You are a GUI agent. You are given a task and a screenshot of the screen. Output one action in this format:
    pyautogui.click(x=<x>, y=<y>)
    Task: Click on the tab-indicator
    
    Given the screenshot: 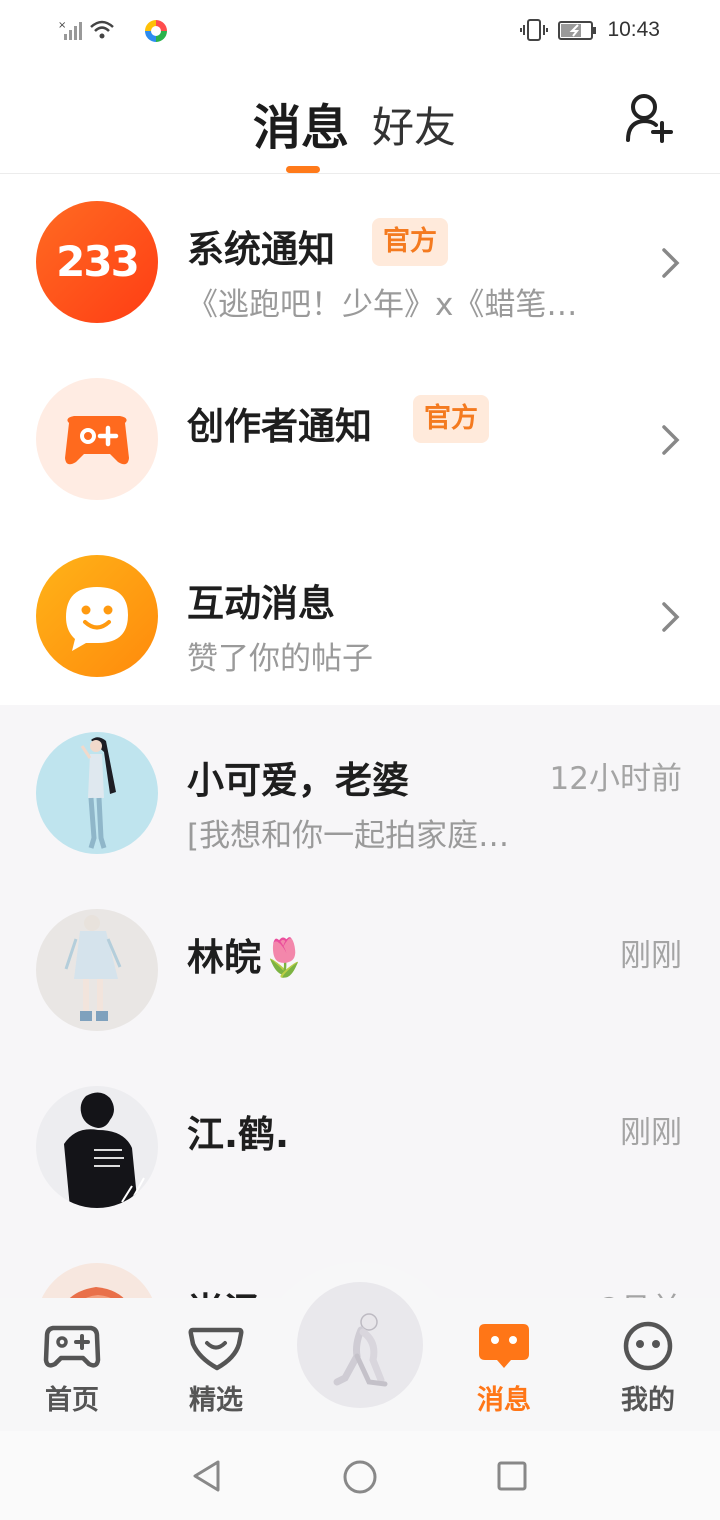 What is the action you would take?
    pyautogui.click(x=303, y=169)
    